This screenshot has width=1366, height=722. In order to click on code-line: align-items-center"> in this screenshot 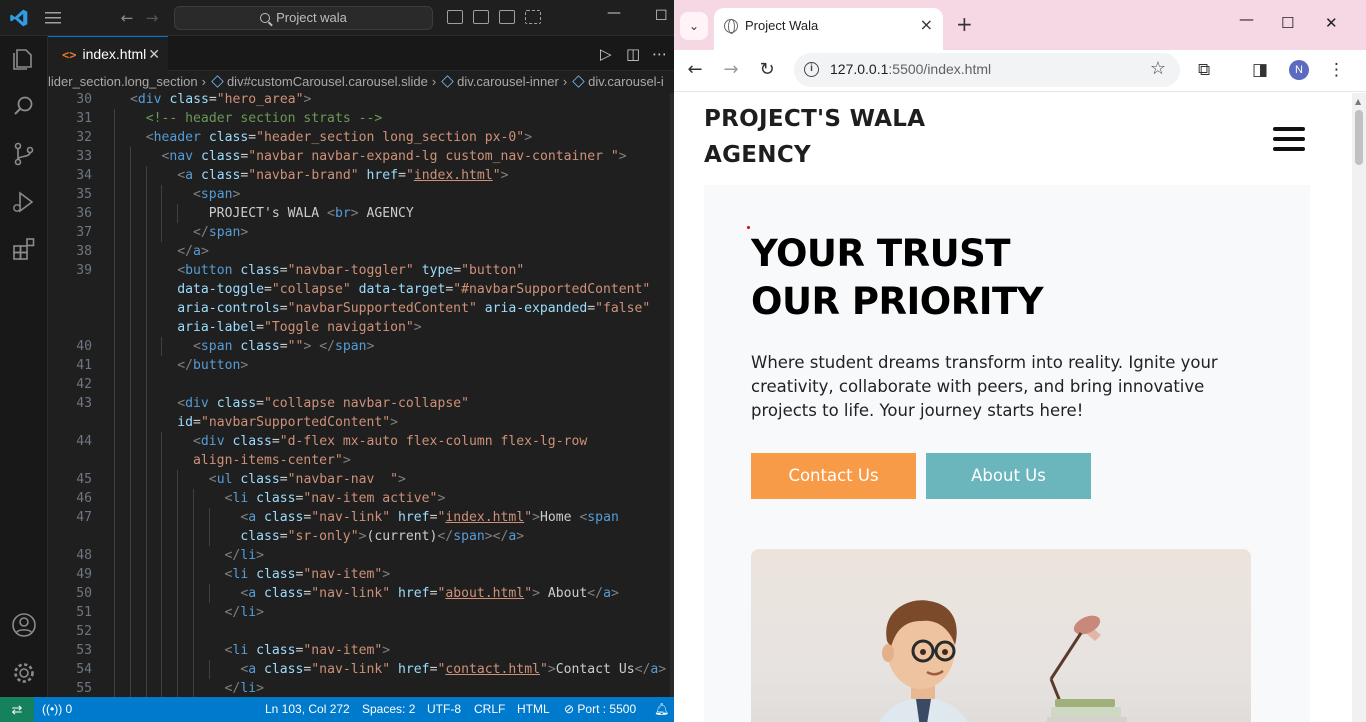, I will do `click(272, 460)`.